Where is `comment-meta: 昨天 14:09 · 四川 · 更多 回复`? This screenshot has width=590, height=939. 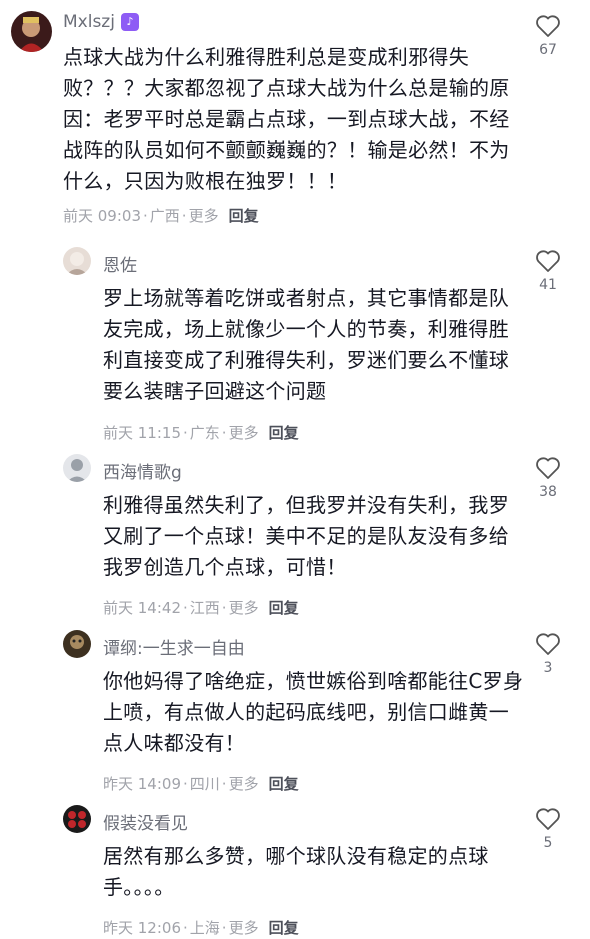 comment-meta: 昨天 14:09 · 四川 · 更多 回复 is located at coordinates (201, 784).